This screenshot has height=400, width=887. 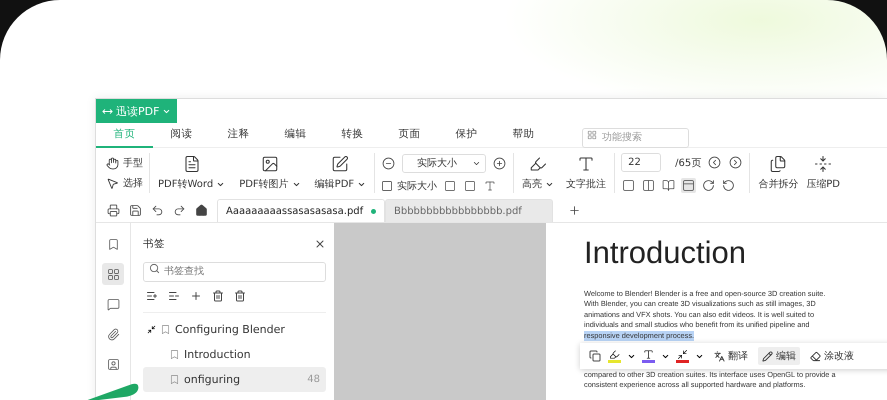 I want to click on toolbar-action-button: 翻译, so click(x=731, y=356).